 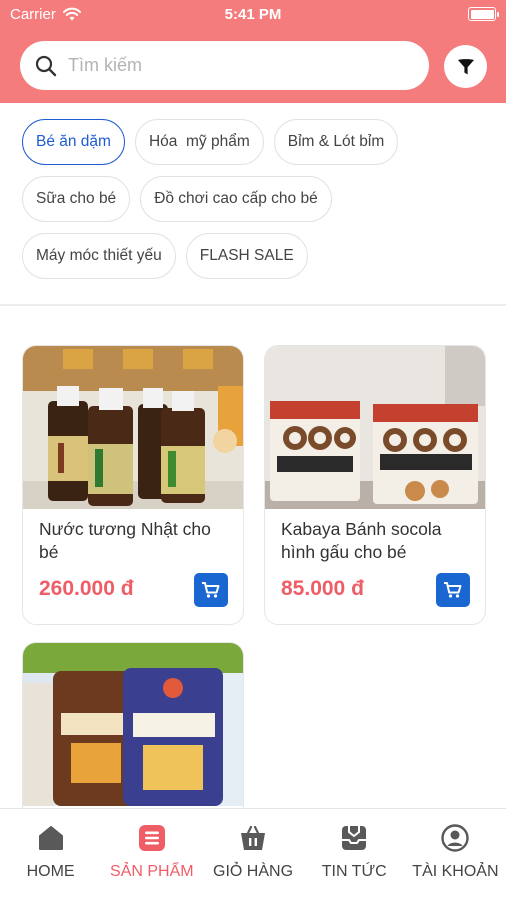 I want to click on basket-icon, so click(x=253, y=838).